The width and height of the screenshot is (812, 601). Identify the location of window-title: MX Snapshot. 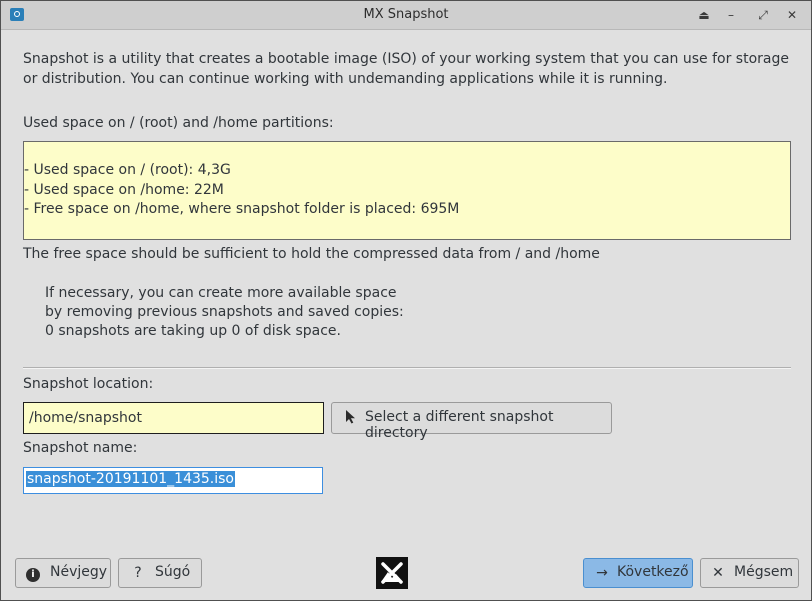
(406, 14).